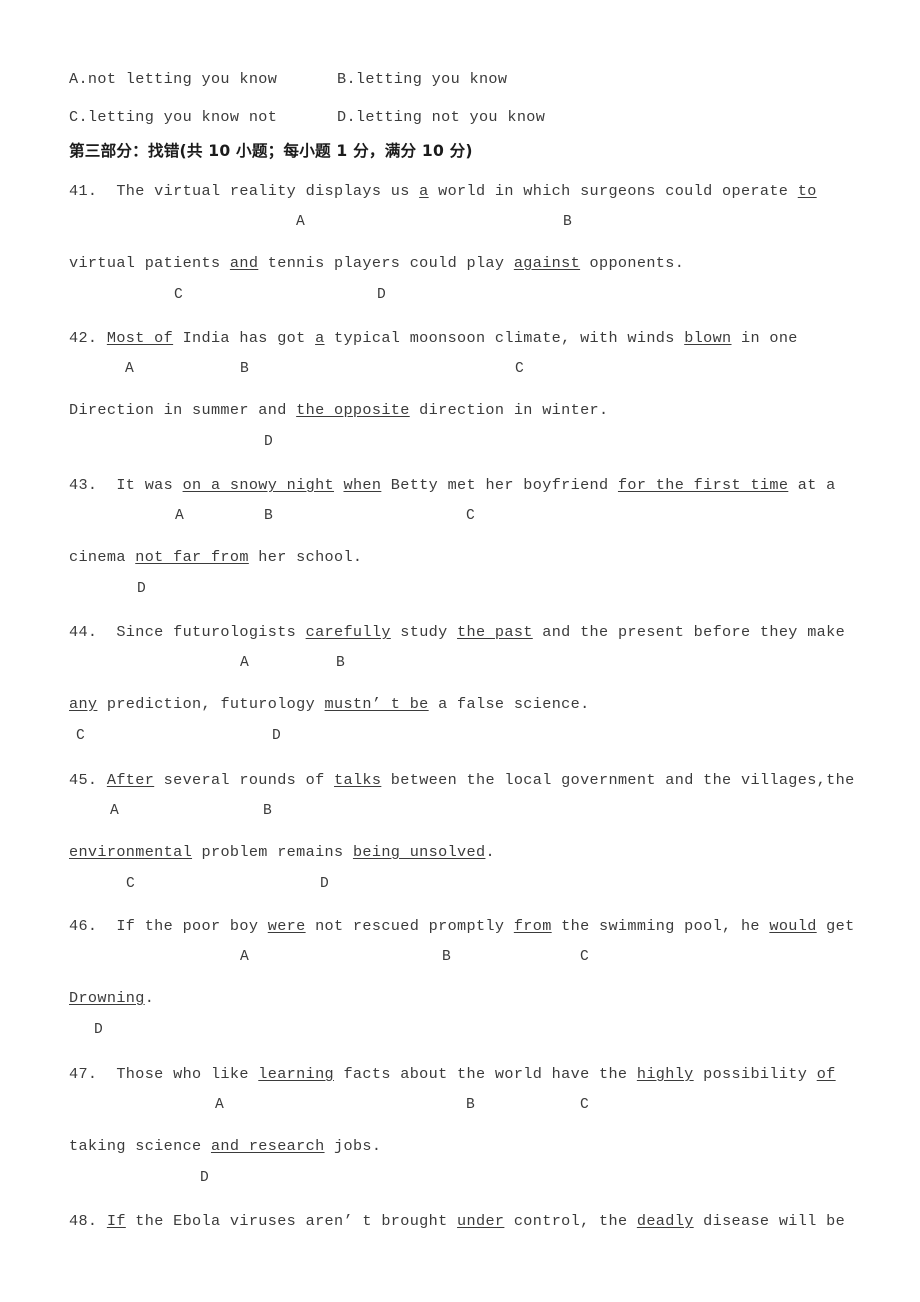 The height and width of the screenshot is (1302, 920). Describe the element at coordinates (660, 926) in the screenshot. I see `text-span: the swimming pool, he` at that location.